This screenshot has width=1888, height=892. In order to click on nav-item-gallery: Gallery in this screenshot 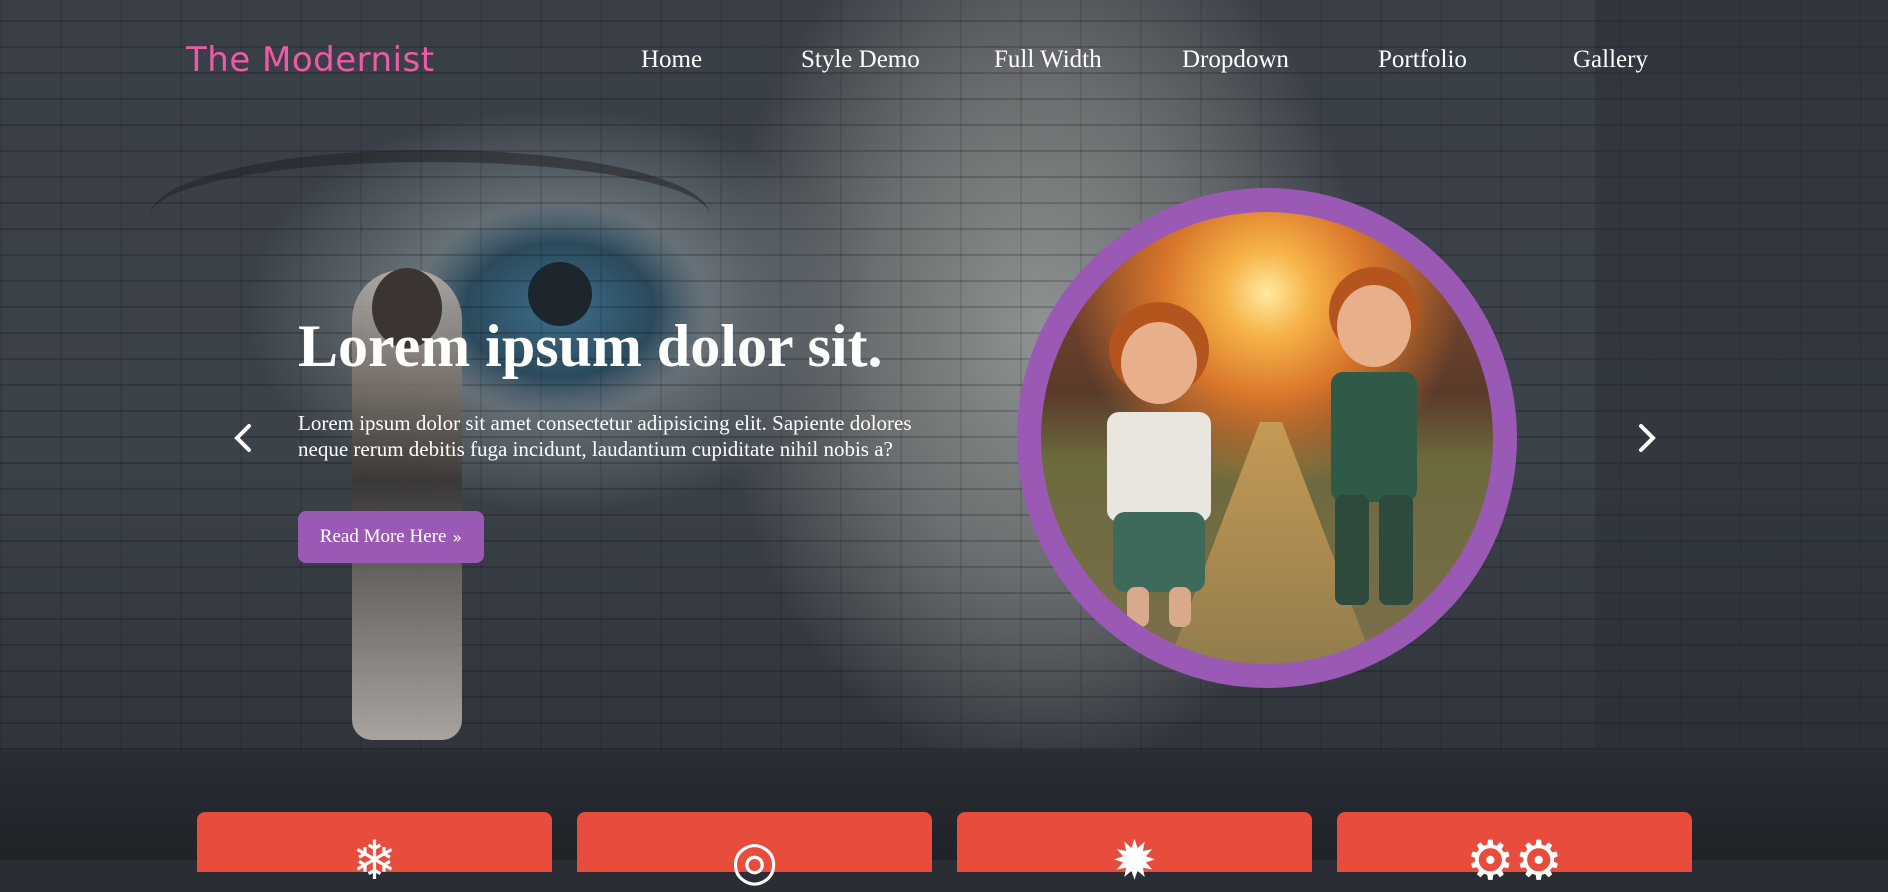, I will do `click(1610, 60)`.